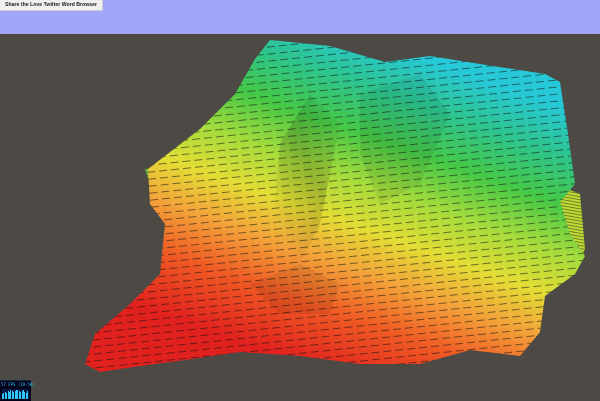 Image resolution: width=600 pixels, height=401 pixels. Describe the element at coordinates (300, 17) in the screenshot. I see `top-bar: Share the Love Twitter Word Browser` at that location.